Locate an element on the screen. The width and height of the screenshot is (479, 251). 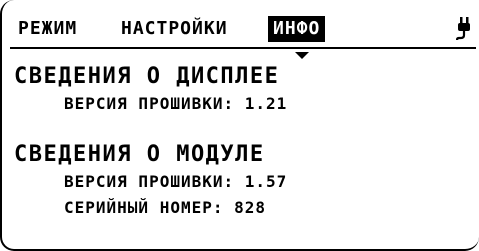
module-info-title: СВЕДЕНИЯ О МОДУЛЕ is located at coordinates (139, 154).